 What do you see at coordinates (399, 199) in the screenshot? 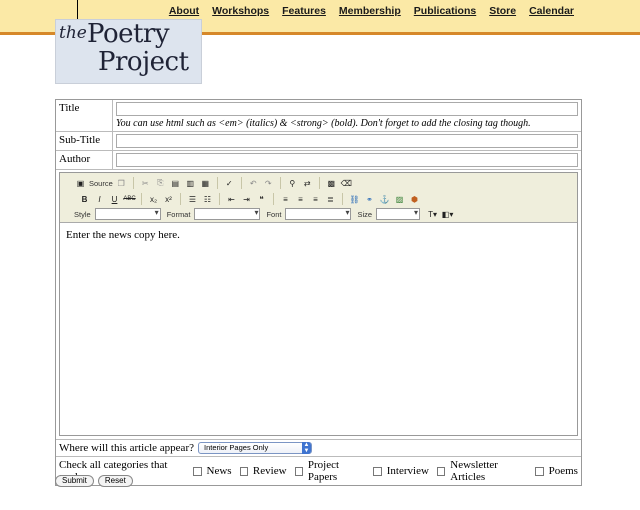
I see `image-icon: ▨` at bounding box center [399, 199].